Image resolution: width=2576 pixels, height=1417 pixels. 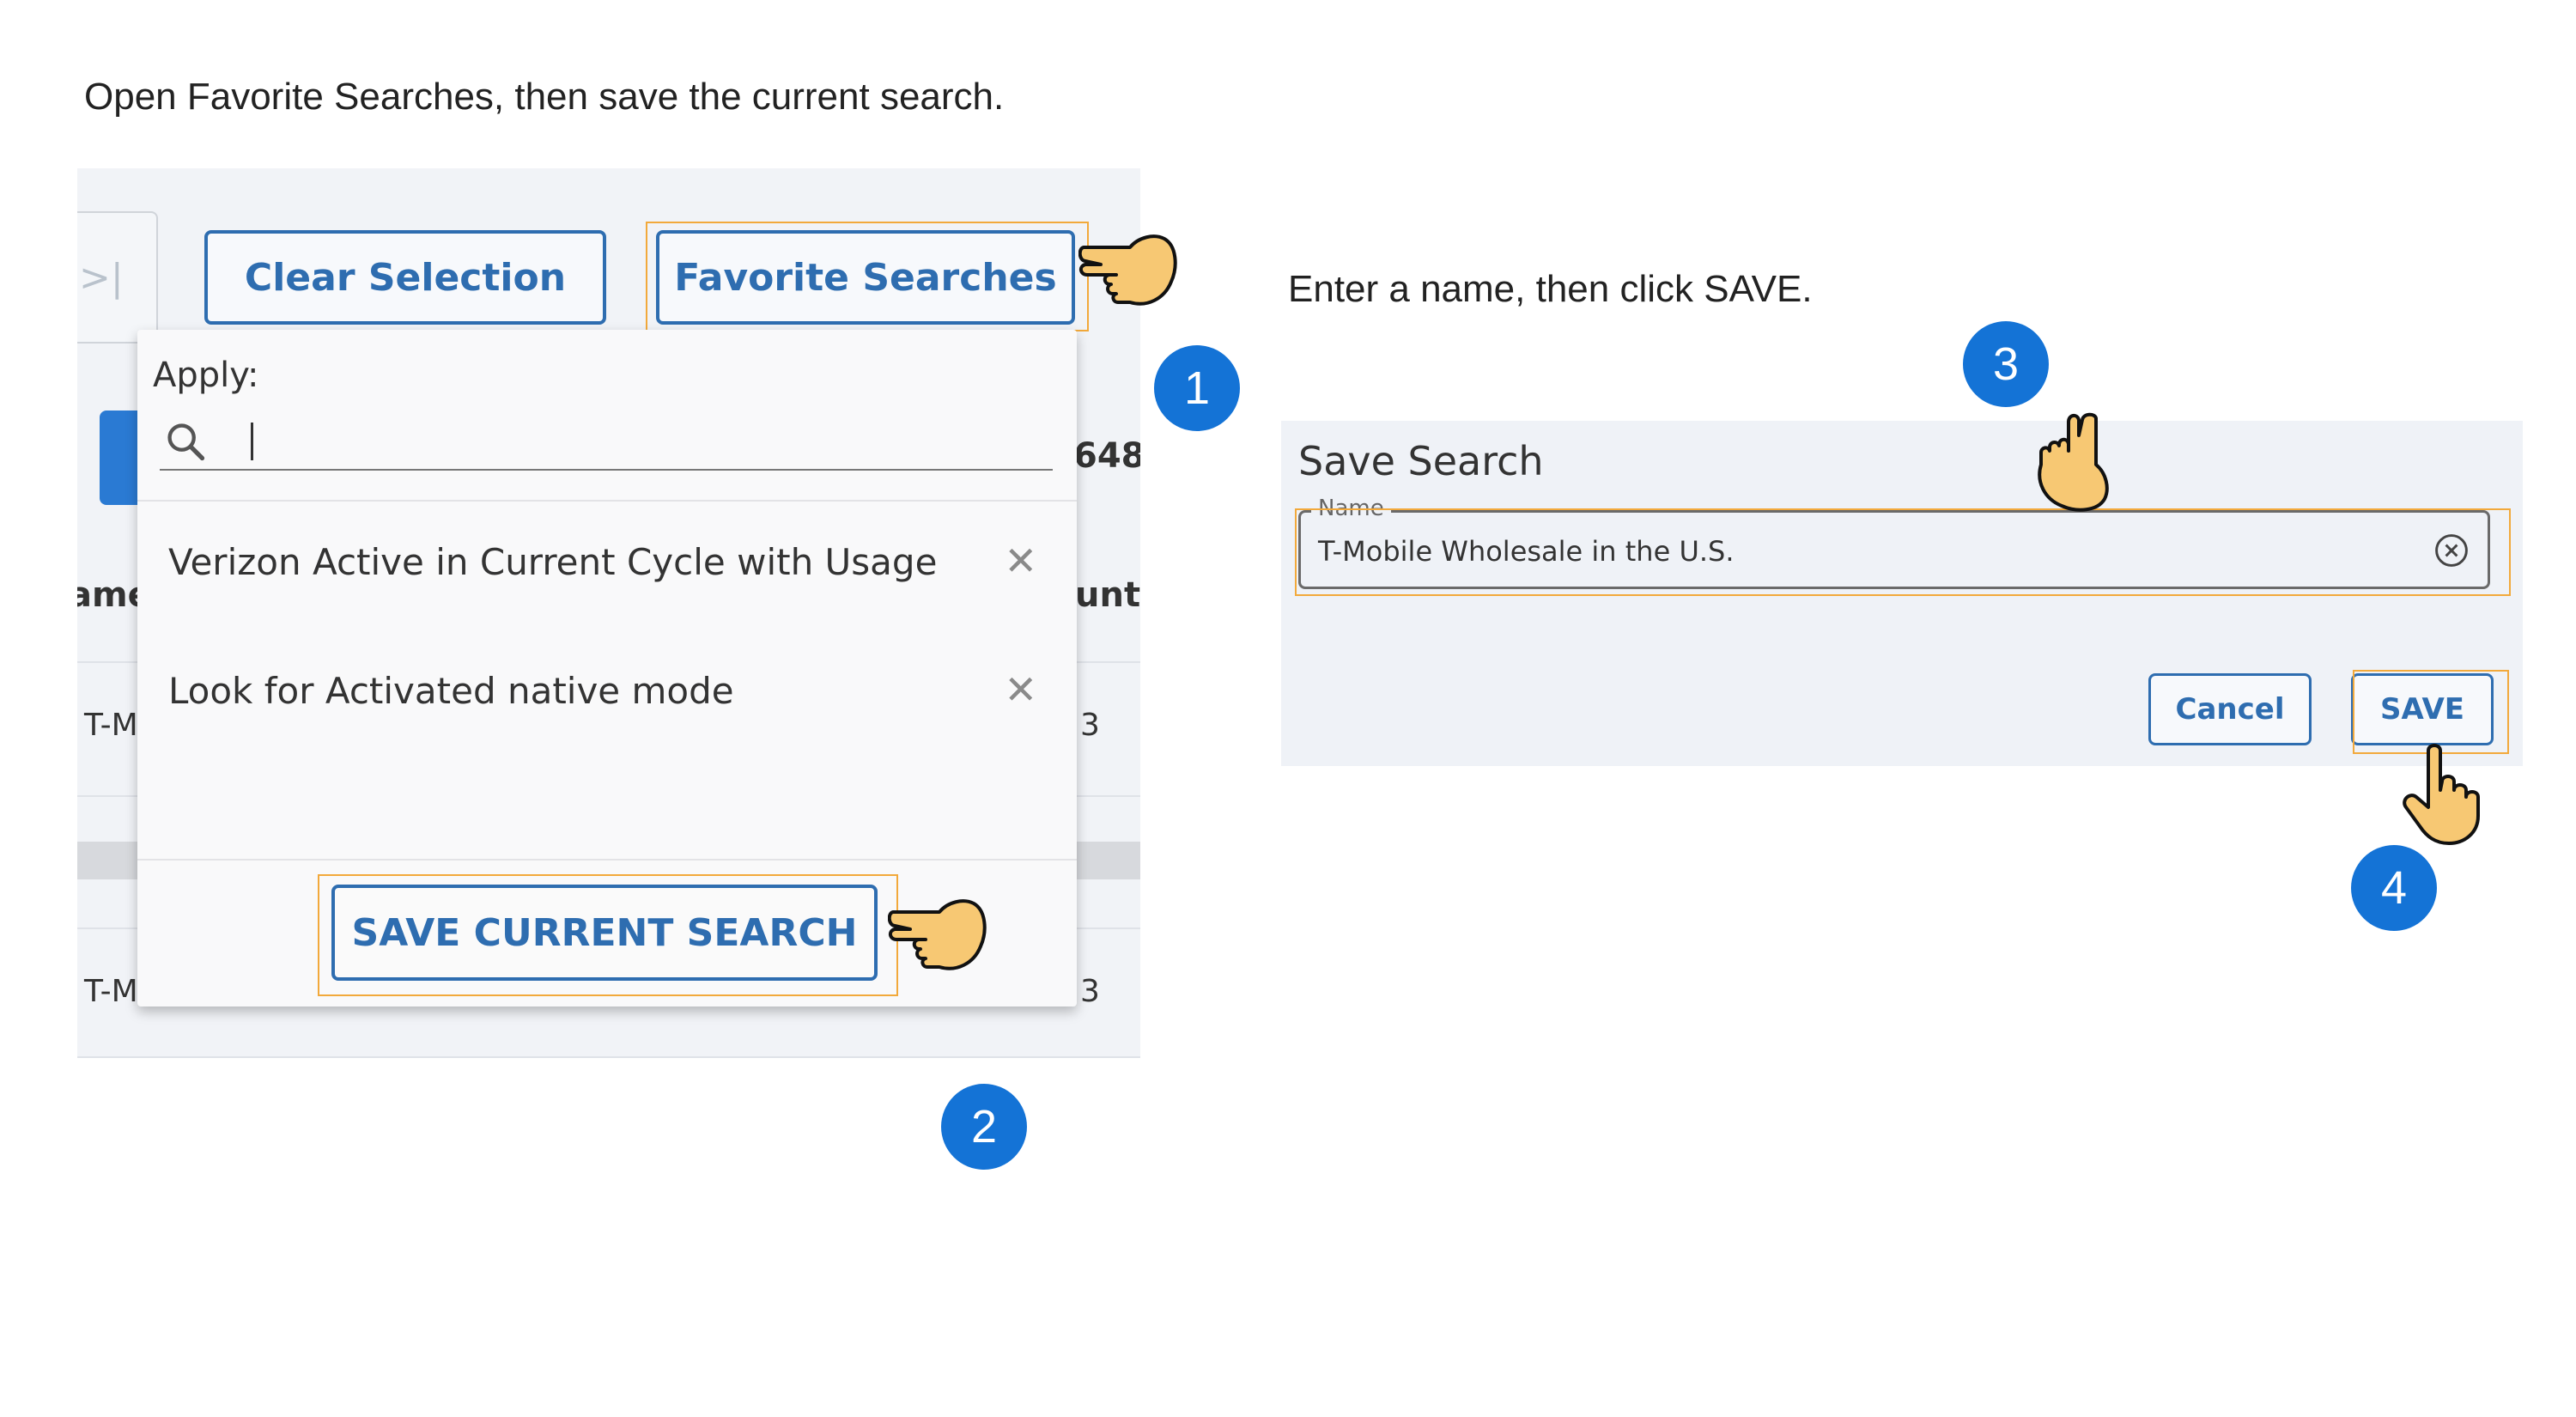 I want to click on favorites-search-field, so click(x=607, y=441).